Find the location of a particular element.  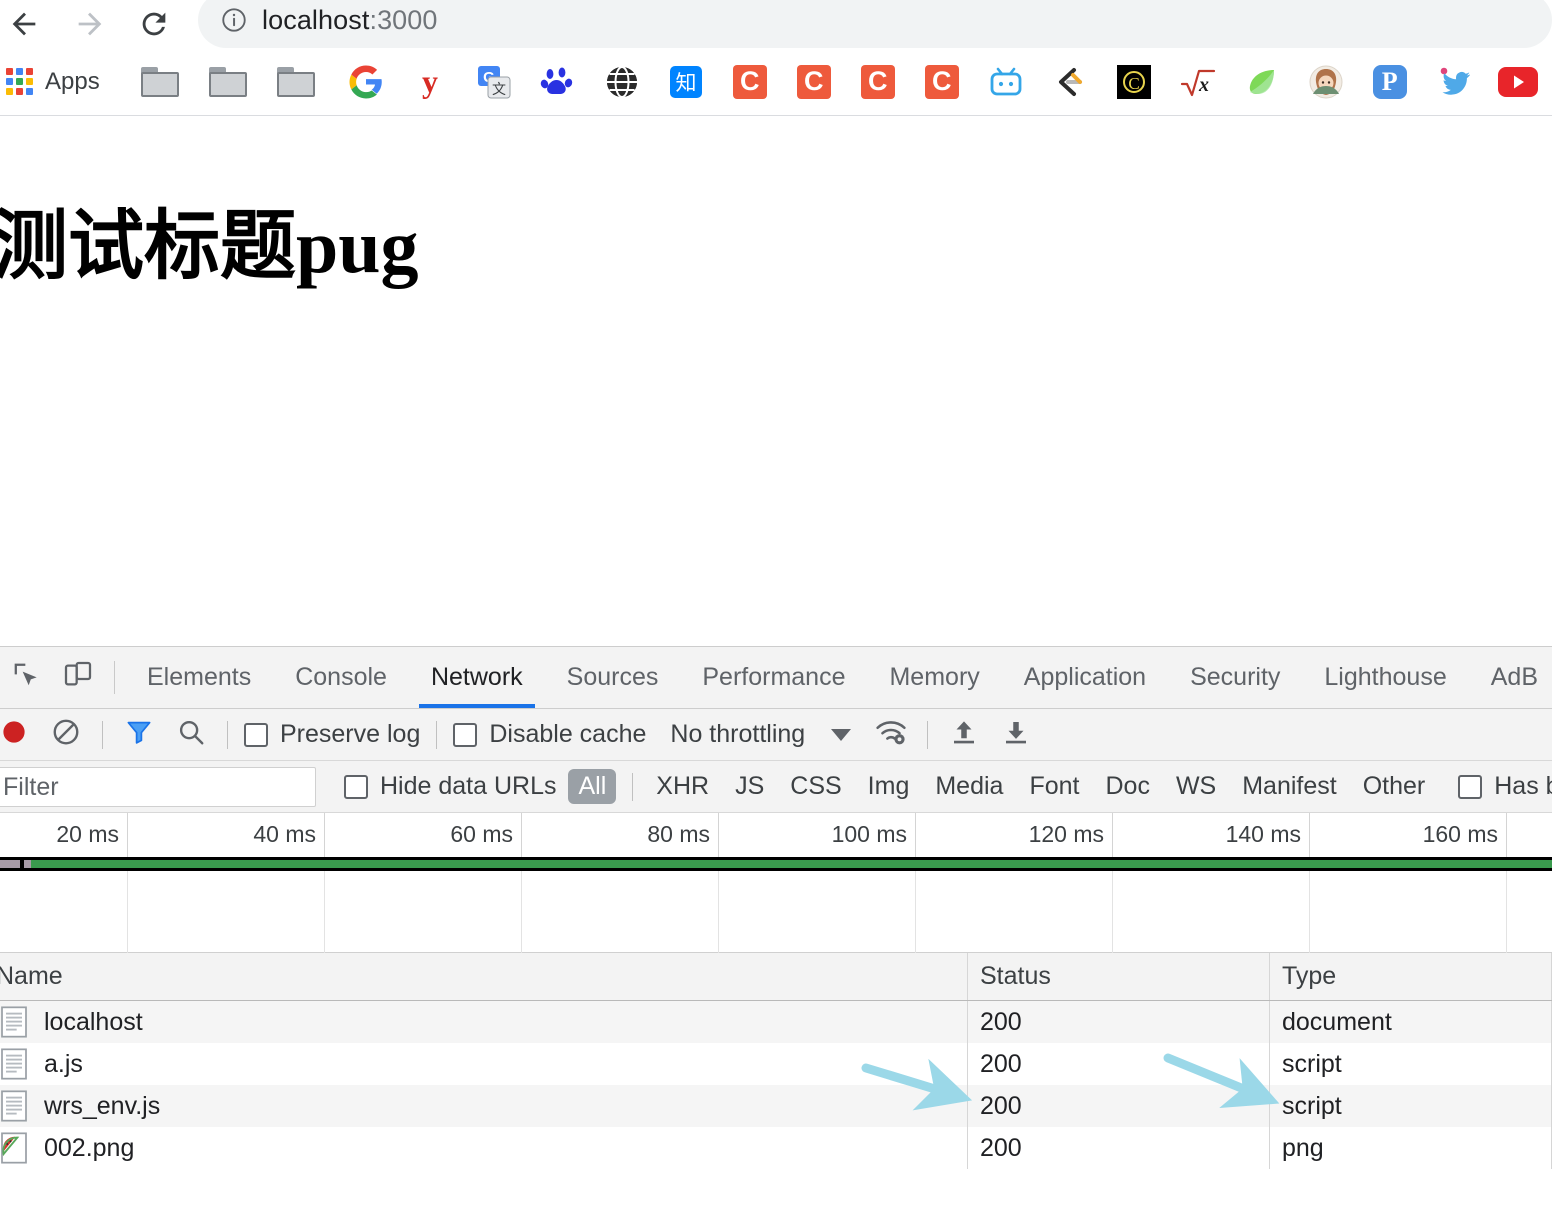

ruler-tick-label: 40 ms is located at coordinates (284, 834).